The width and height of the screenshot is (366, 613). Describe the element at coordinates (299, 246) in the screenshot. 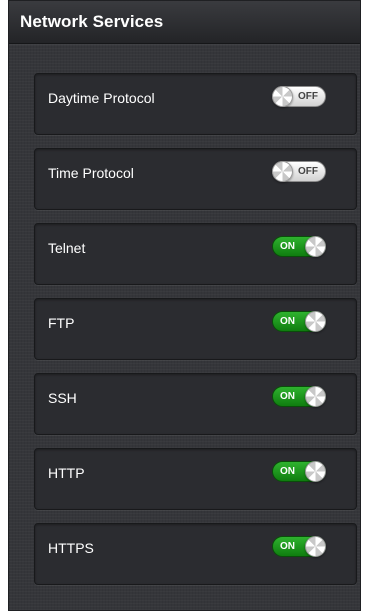

I see `telnet-toggle: ON` at that location.